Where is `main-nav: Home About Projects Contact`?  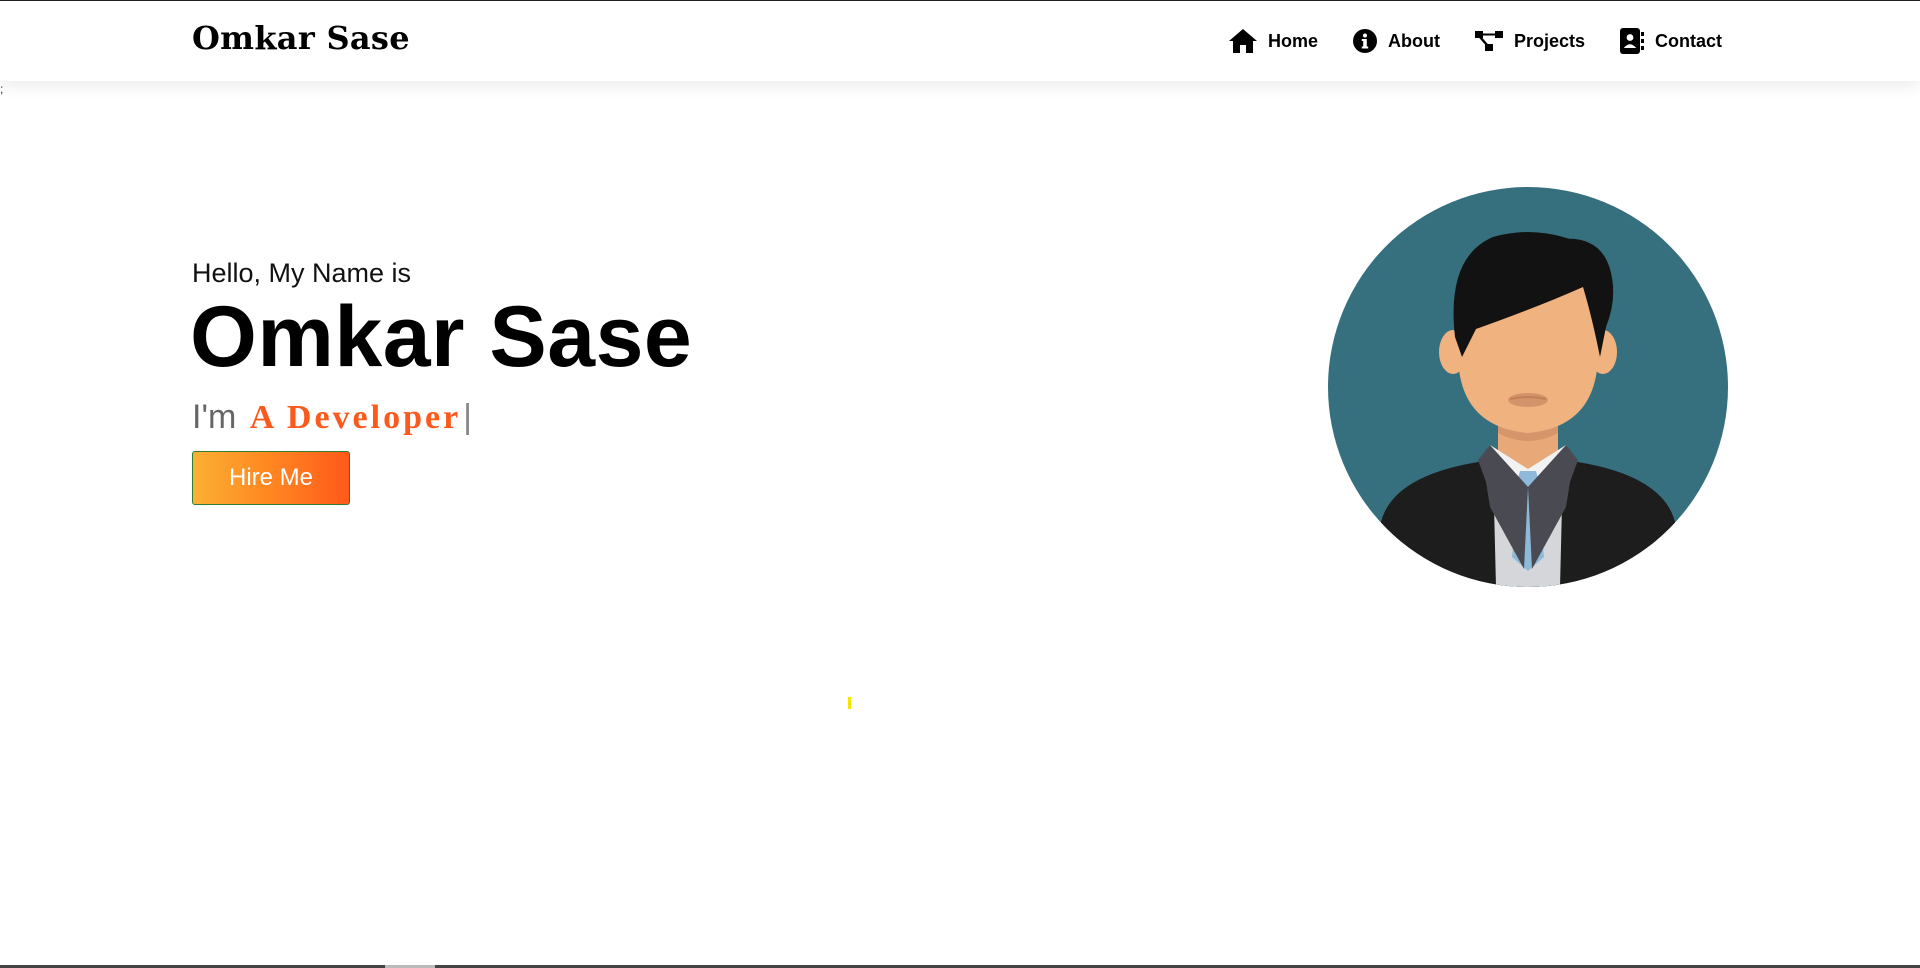 main-nav: Home About Projects Contact is located at coordinates (1475, 41).